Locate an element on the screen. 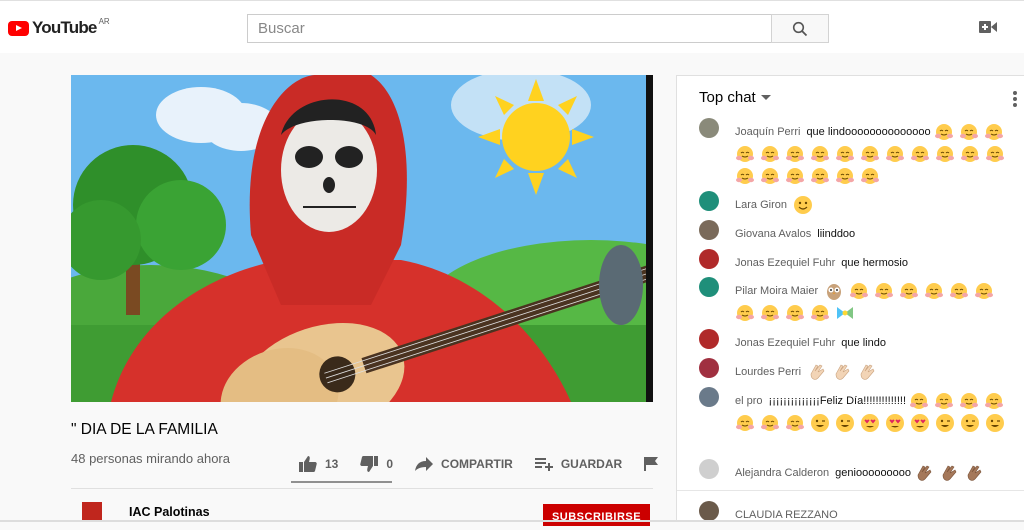 This screenshot has width=1024, height=530. search-input is located at coordinates (509, 28).